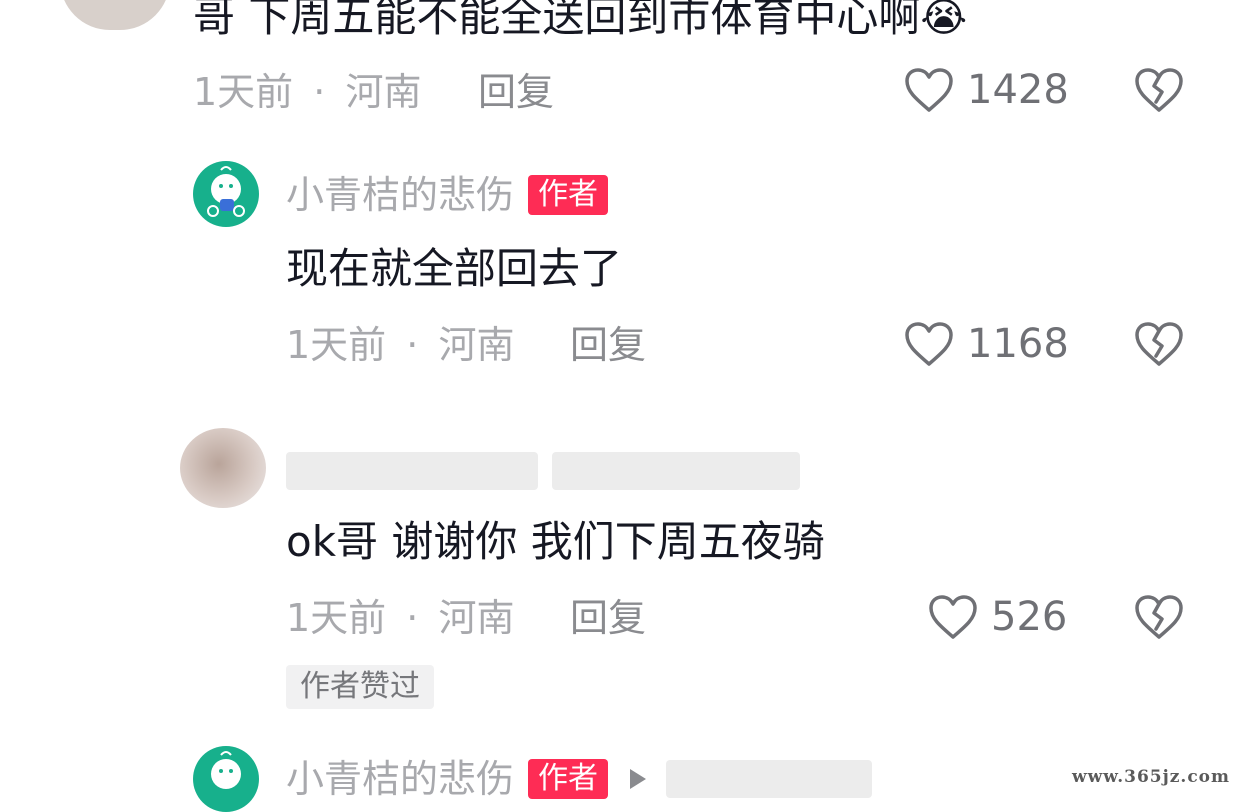  I want to click on triangle-right-icon, so click(638, 779).